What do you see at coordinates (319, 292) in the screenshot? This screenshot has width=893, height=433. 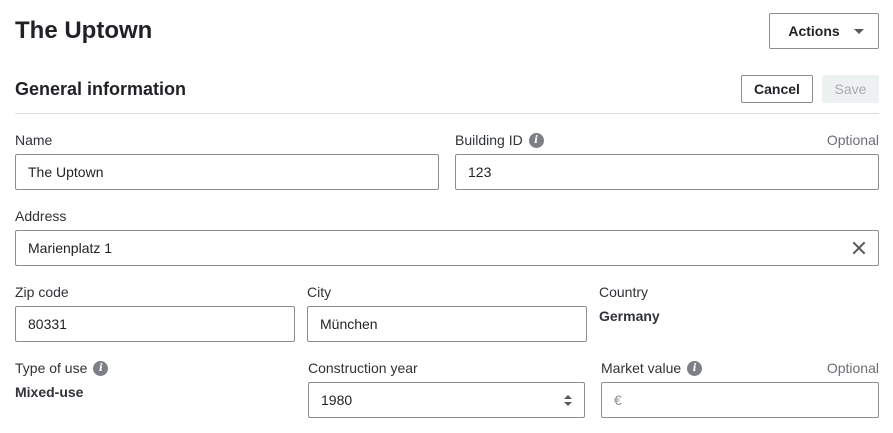 I see `city-label: City` at bounding box center [319, 292].